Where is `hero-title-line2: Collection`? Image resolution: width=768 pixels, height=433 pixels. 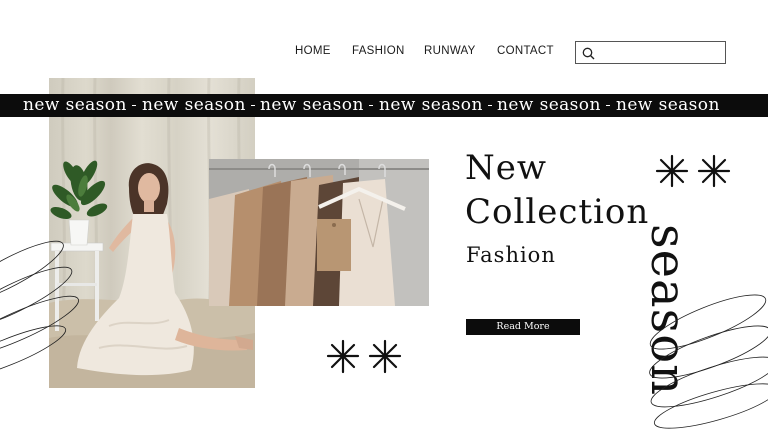 hero-title-line2: Collection is located at coordinates (557, 212).